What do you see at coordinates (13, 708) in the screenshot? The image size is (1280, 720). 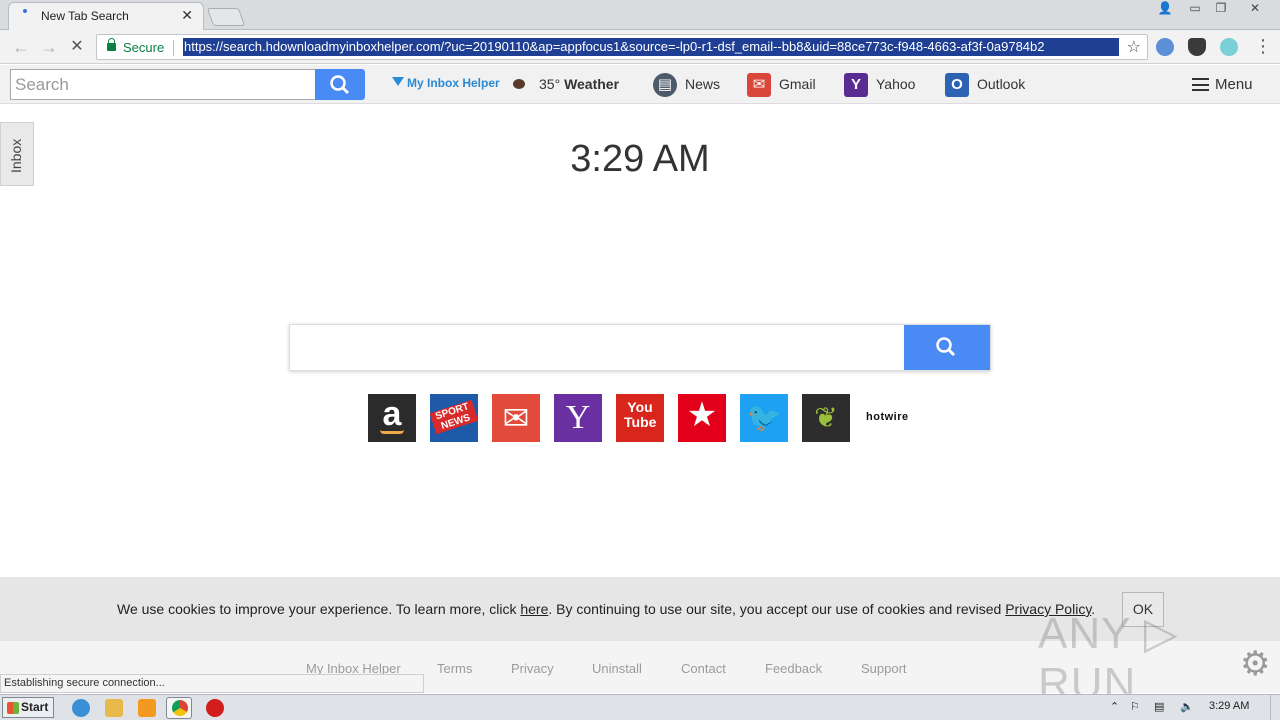 I see `windows-logo-icon` at bounding box center [13, 708].